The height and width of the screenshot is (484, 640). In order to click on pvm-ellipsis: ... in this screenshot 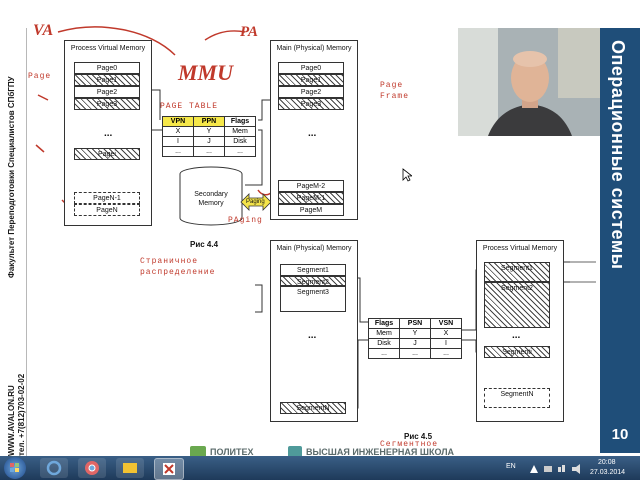, I will do `click(108, 133)`.